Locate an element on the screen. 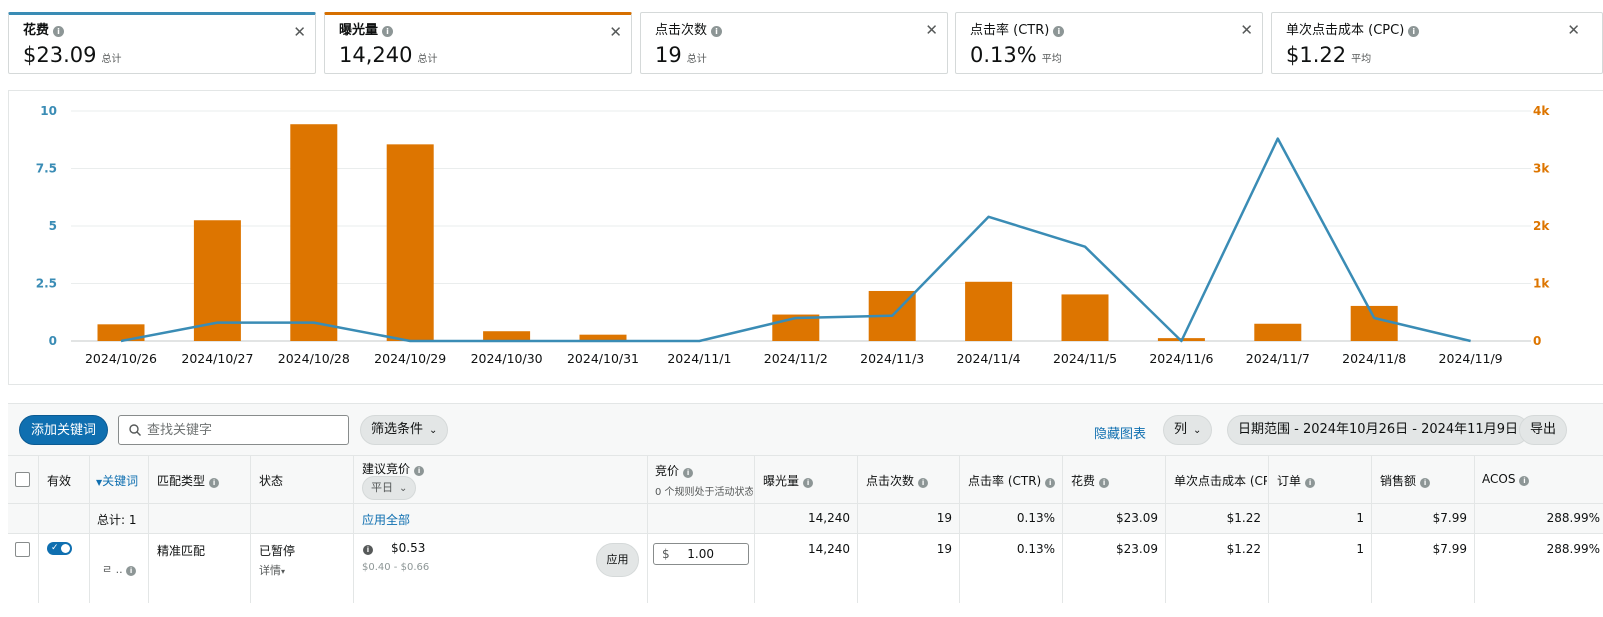  metric-value: 14,240 is located at coordinates (376, 55).